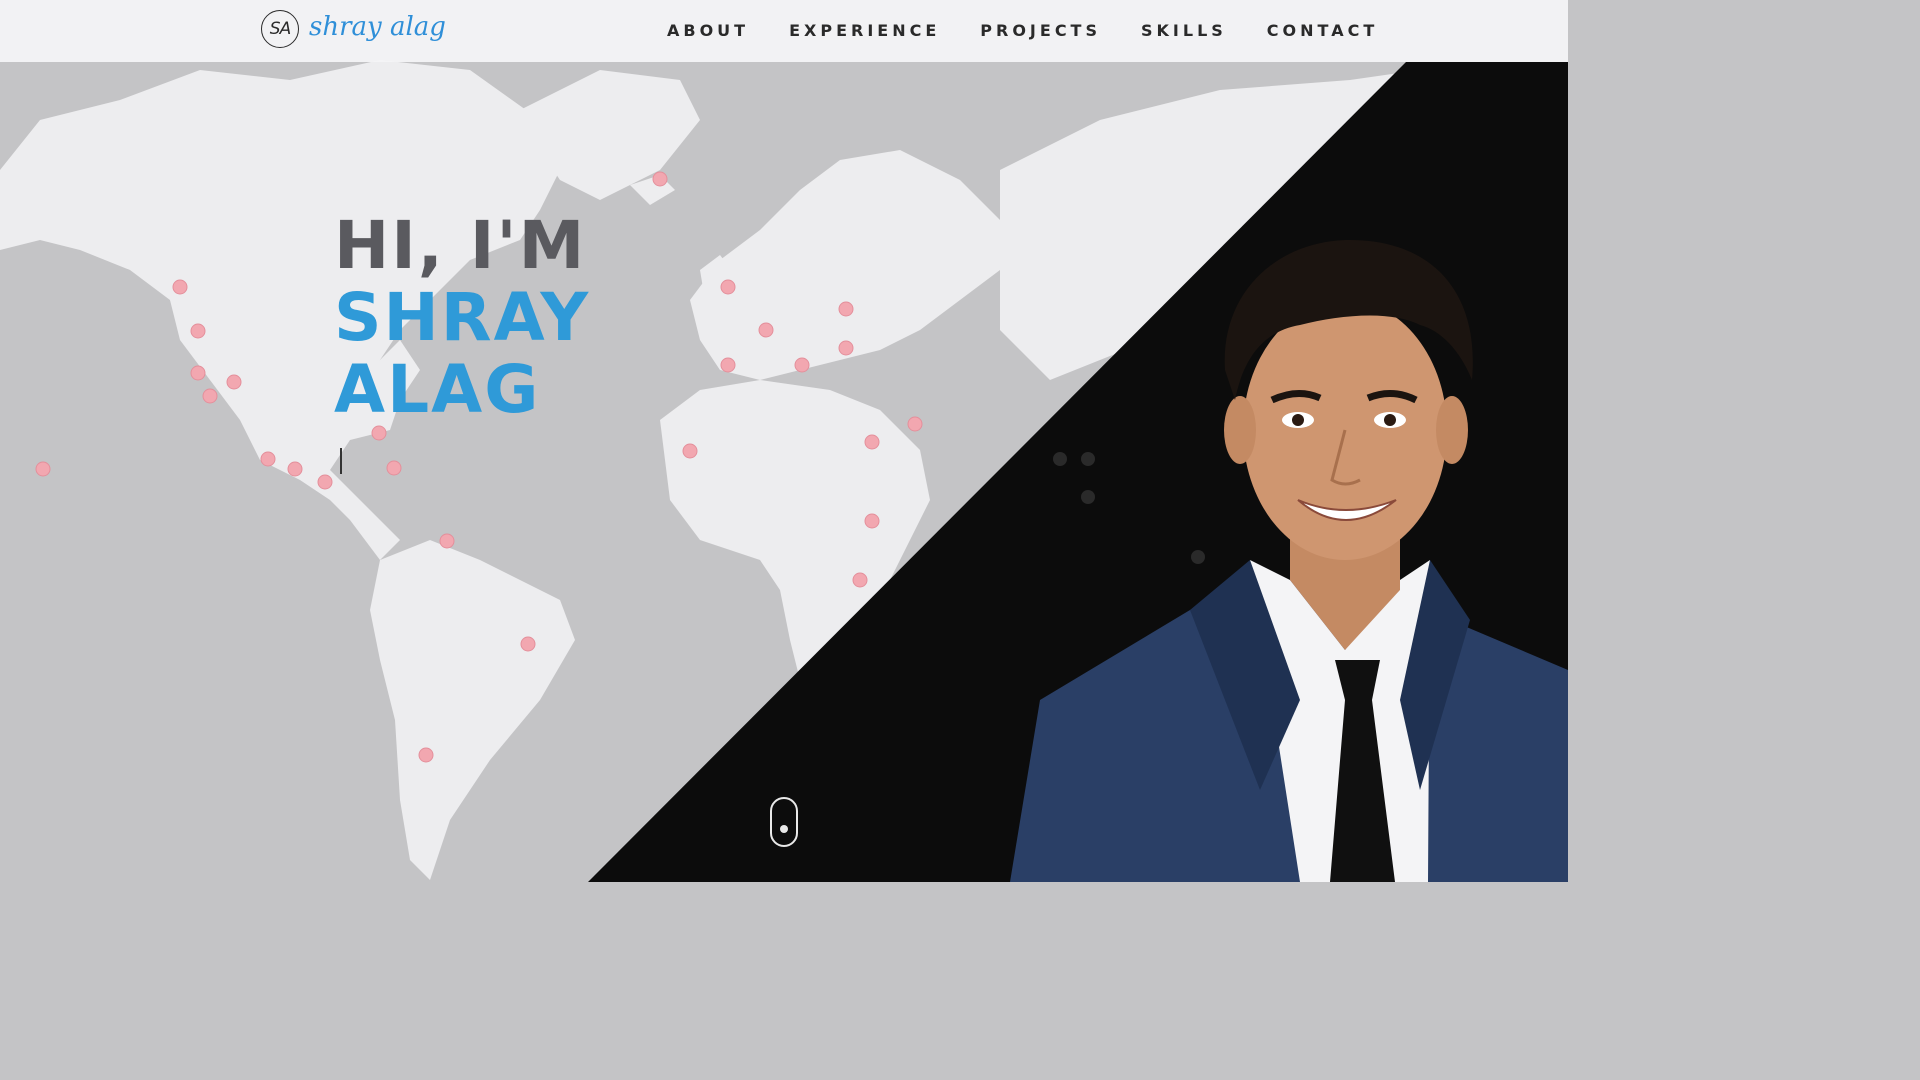 The width and height of the screenshot is (1920, 1080). I want to click on site-logo: SA shray alag, so click(353, 29).